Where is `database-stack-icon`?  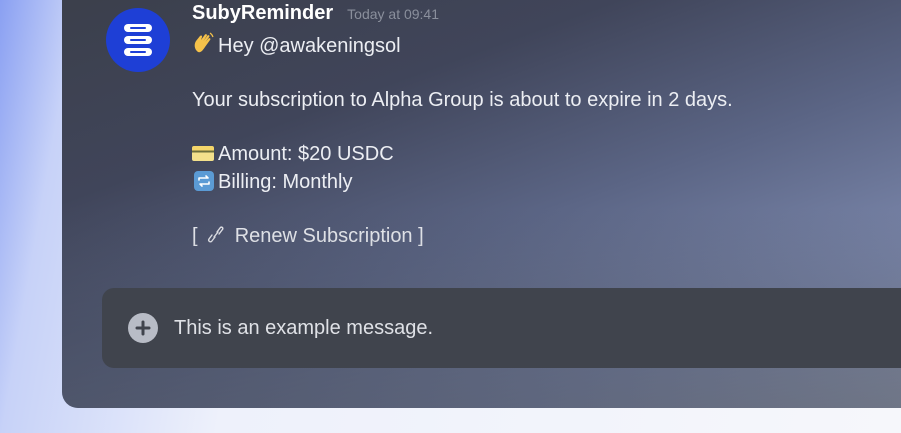 database-stack-icon is located at coordinates (138, 40).